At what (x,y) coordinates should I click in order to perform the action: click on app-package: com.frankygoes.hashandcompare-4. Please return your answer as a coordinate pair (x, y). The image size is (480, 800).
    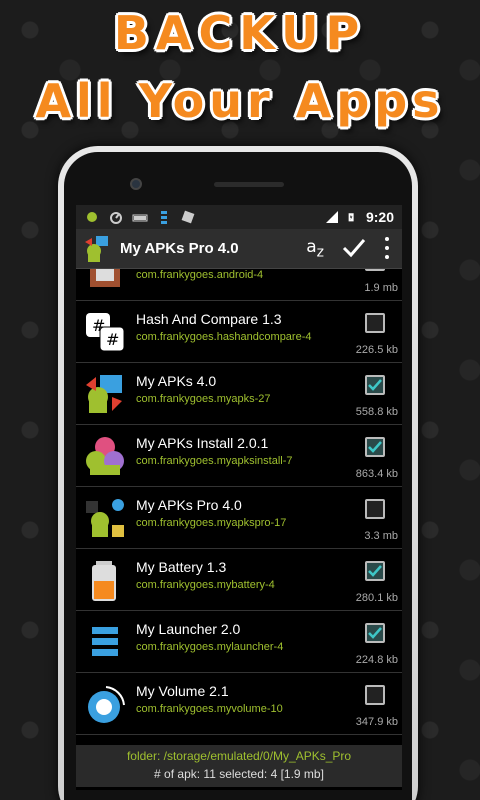
    Looking at the image, I should click on (224, 337).